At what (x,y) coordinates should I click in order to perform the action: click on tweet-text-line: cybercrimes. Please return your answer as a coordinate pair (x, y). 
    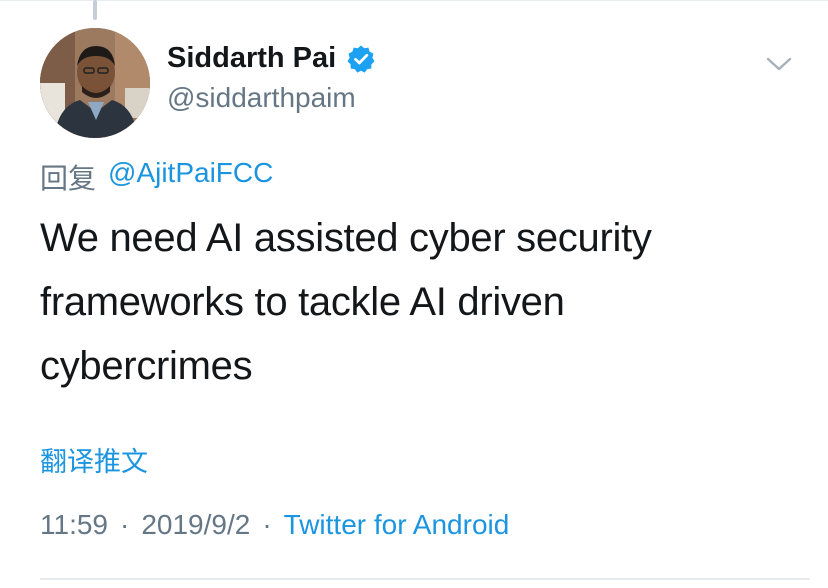
    Looking at the image, I should click on (146, 366).